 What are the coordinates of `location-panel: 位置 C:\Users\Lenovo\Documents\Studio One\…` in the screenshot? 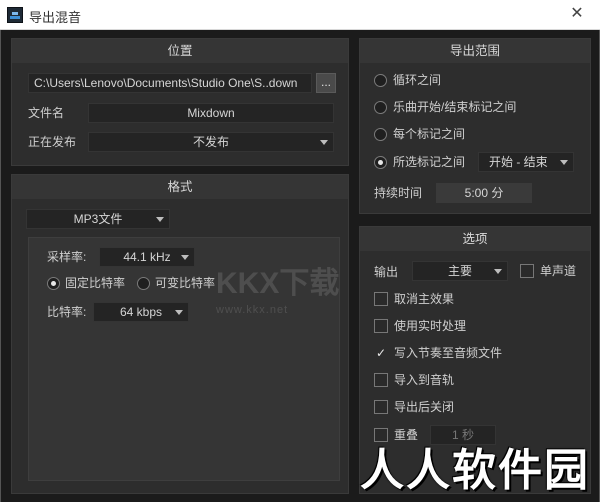 It's located at (180, 102).